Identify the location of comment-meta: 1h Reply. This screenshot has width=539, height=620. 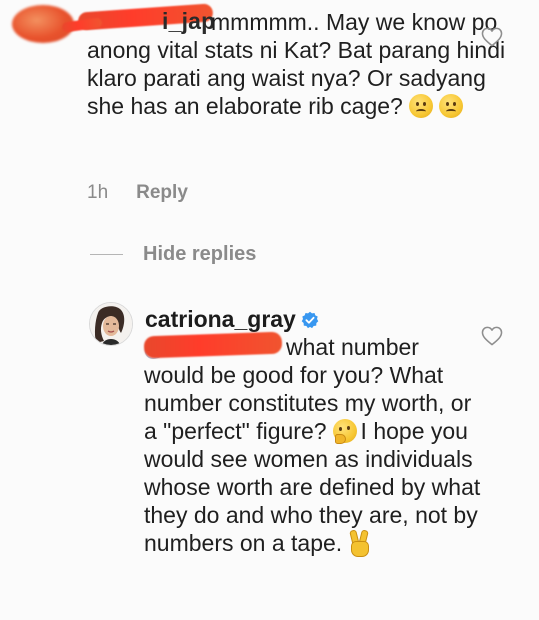
(137, 193).